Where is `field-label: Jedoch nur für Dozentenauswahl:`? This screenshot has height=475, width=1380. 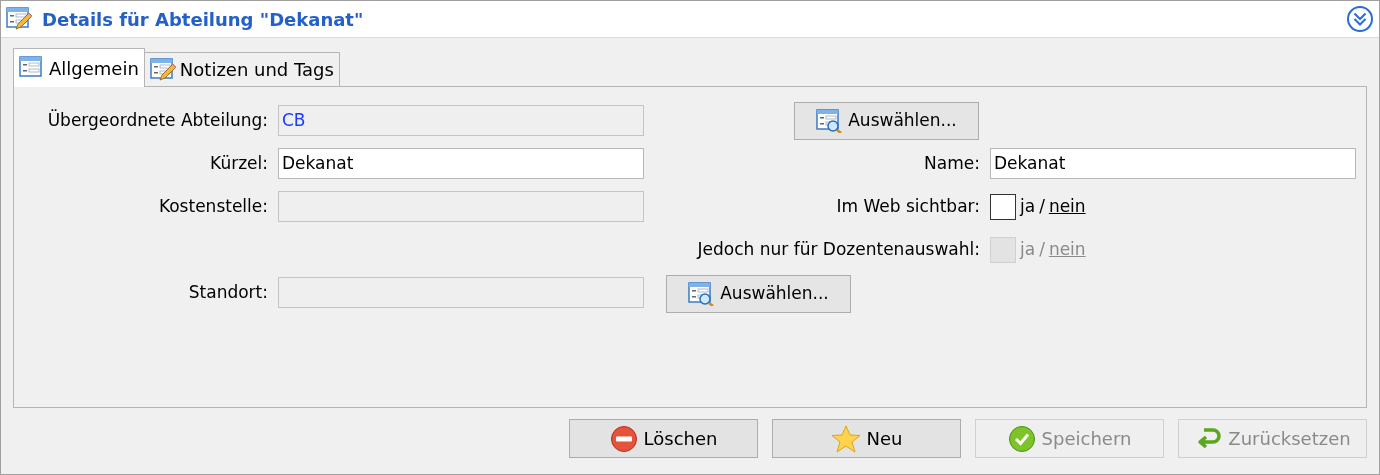 field-label: Jedoch nur für Dozentenauswahl: is located at coordinates (837, 249).